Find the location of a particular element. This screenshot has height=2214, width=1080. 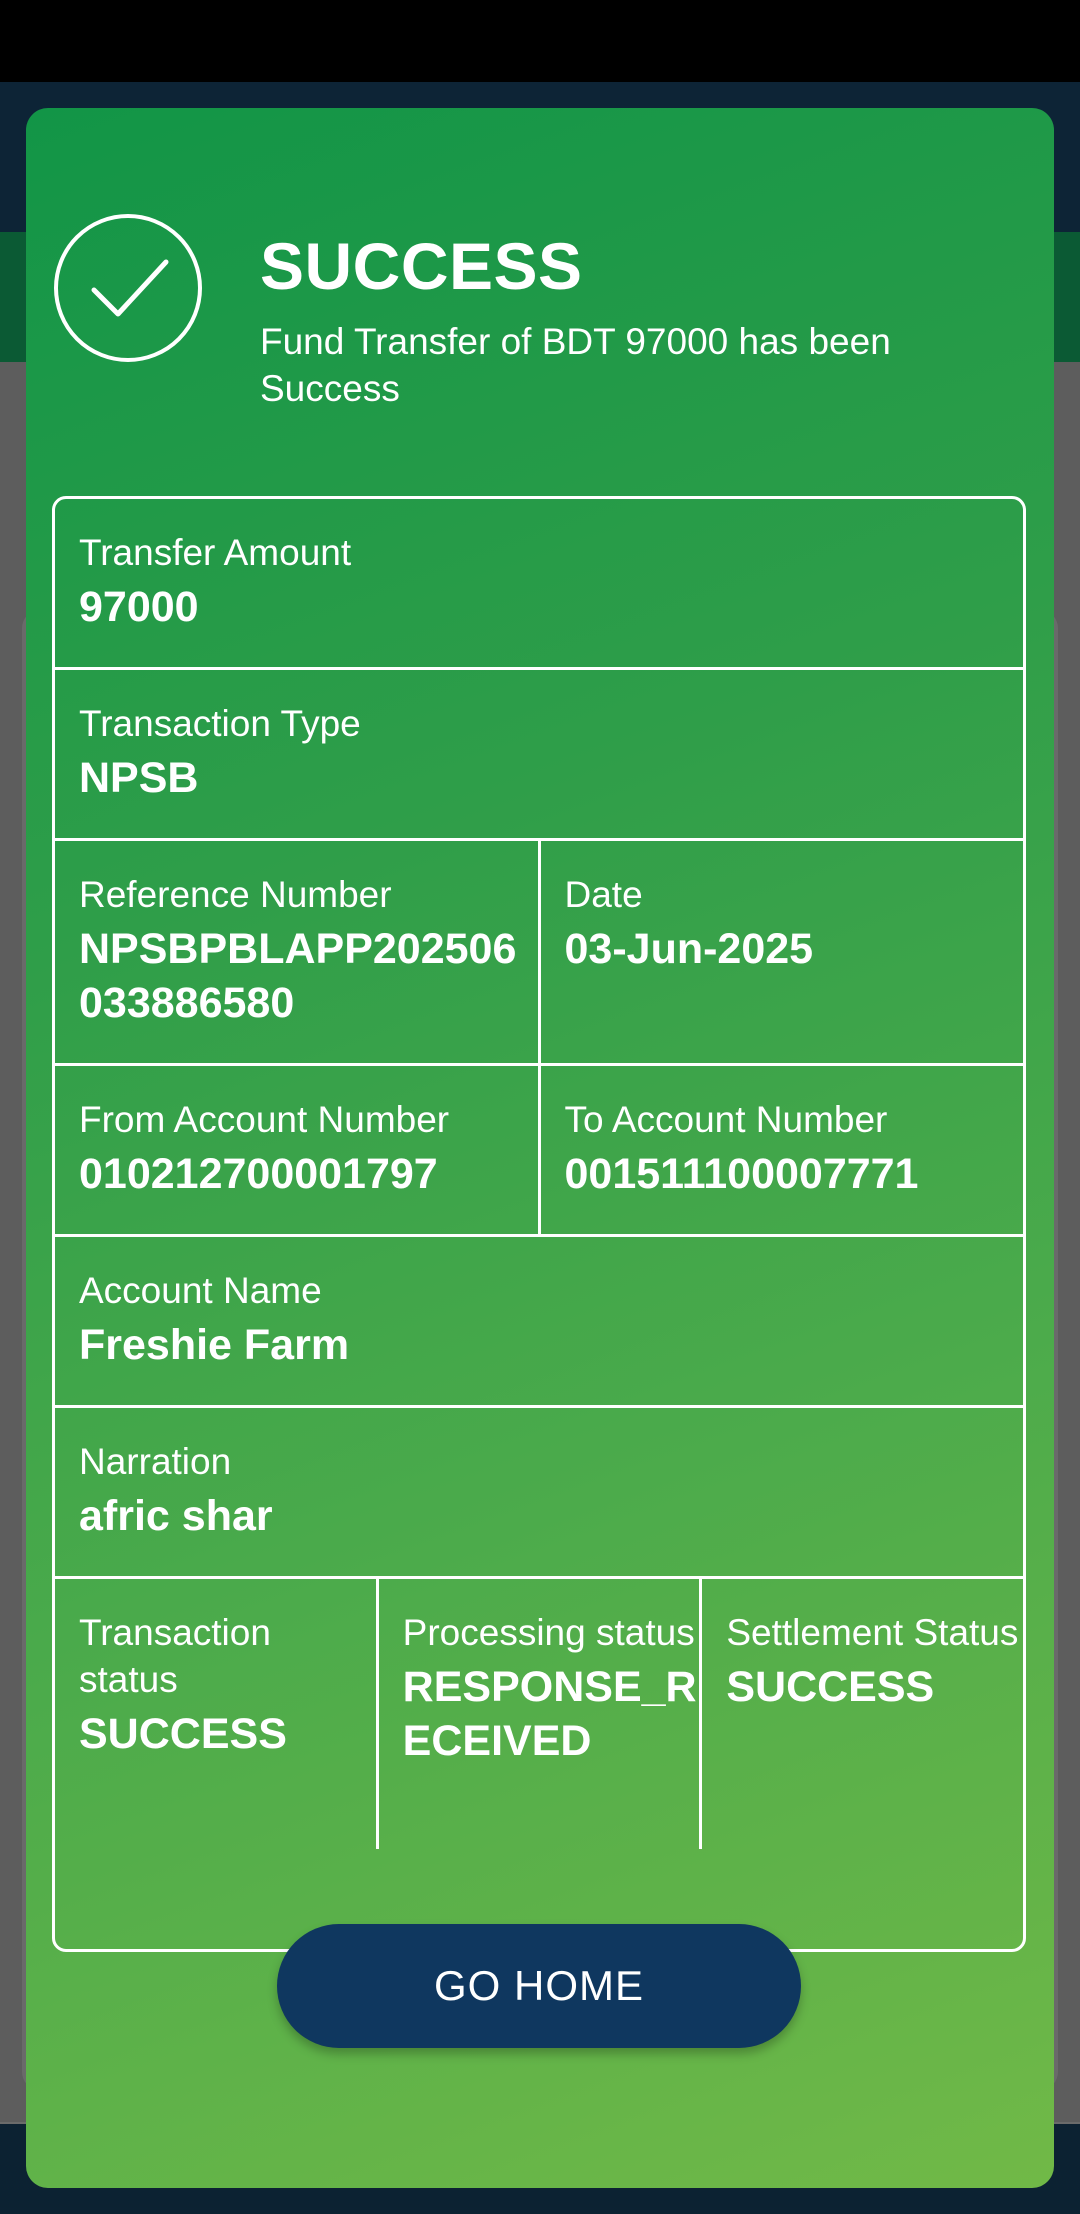

narration-cell: Narration afric shar is located at coordinates (539, 1492).